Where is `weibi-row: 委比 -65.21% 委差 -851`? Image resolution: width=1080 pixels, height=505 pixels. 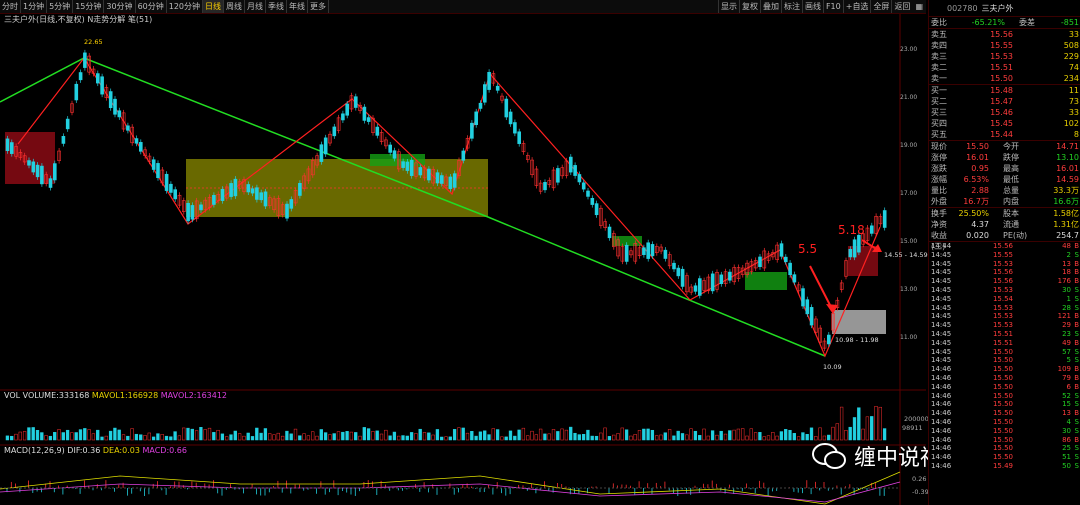 weibi-row: 委比 -65.21% 委差 -851 is located at coordinates (1004, 23).